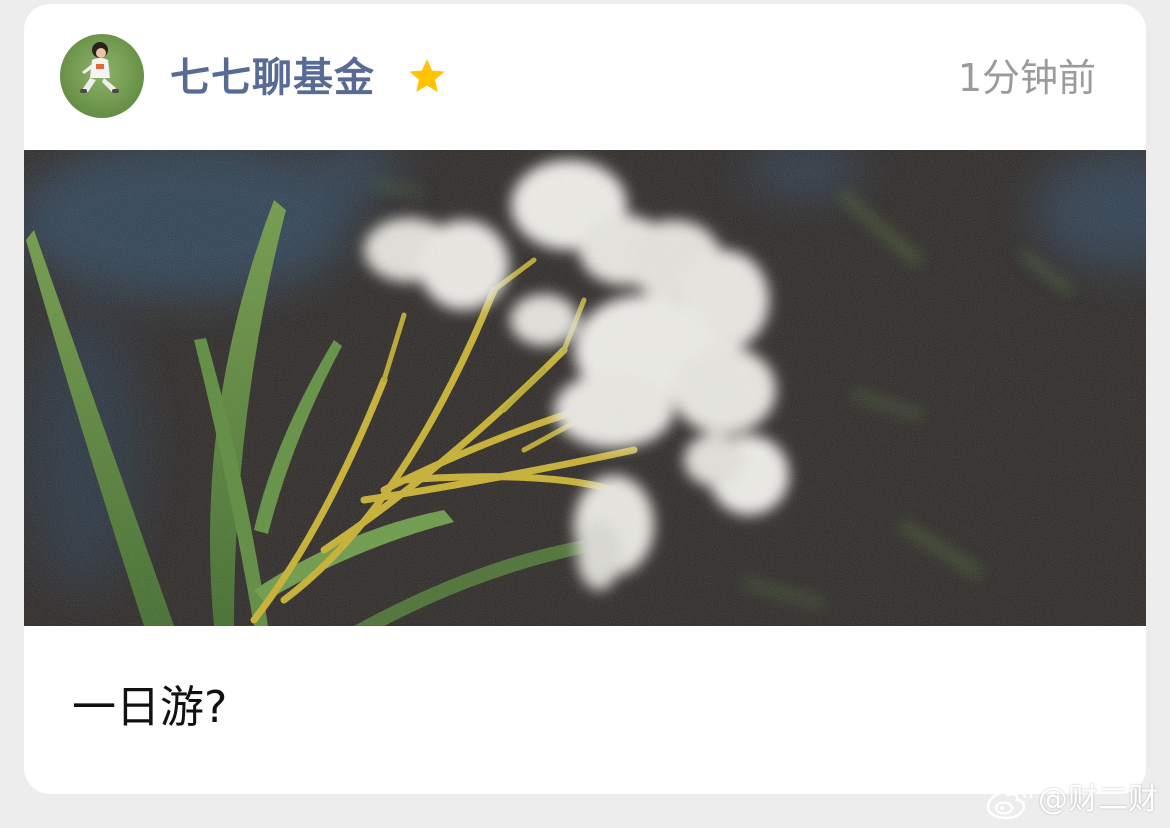 This screenshot has height=828, width=1170. What do you see at coordinates (150, 707) in the screenshot?
I see `post-text: 一日游?` at bounding box center [150, 707].